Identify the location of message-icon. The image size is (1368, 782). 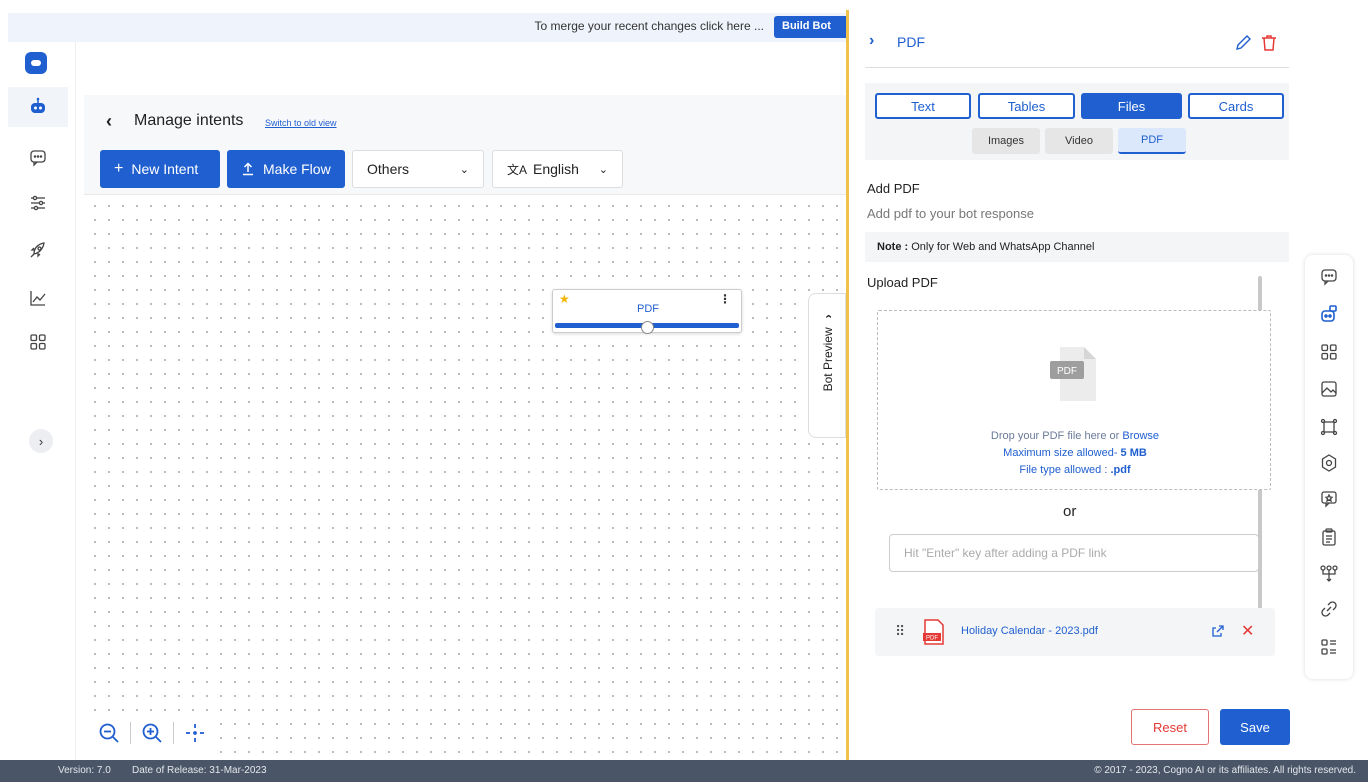
(1329, 277).